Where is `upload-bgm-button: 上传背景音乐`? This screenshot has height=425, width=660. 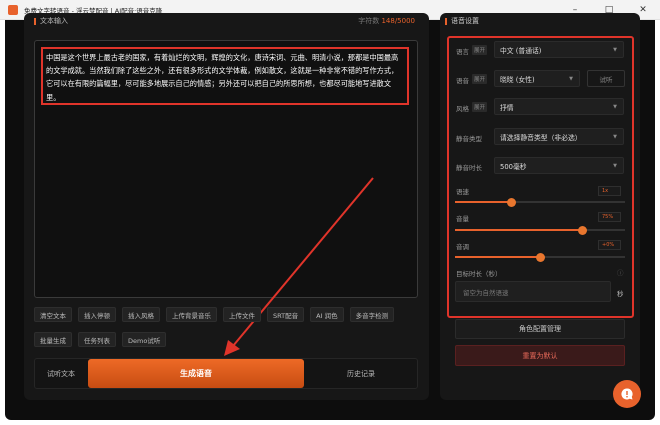
upload-bgm-button: 上传背景音乐 is located at coordinates (191, 314).